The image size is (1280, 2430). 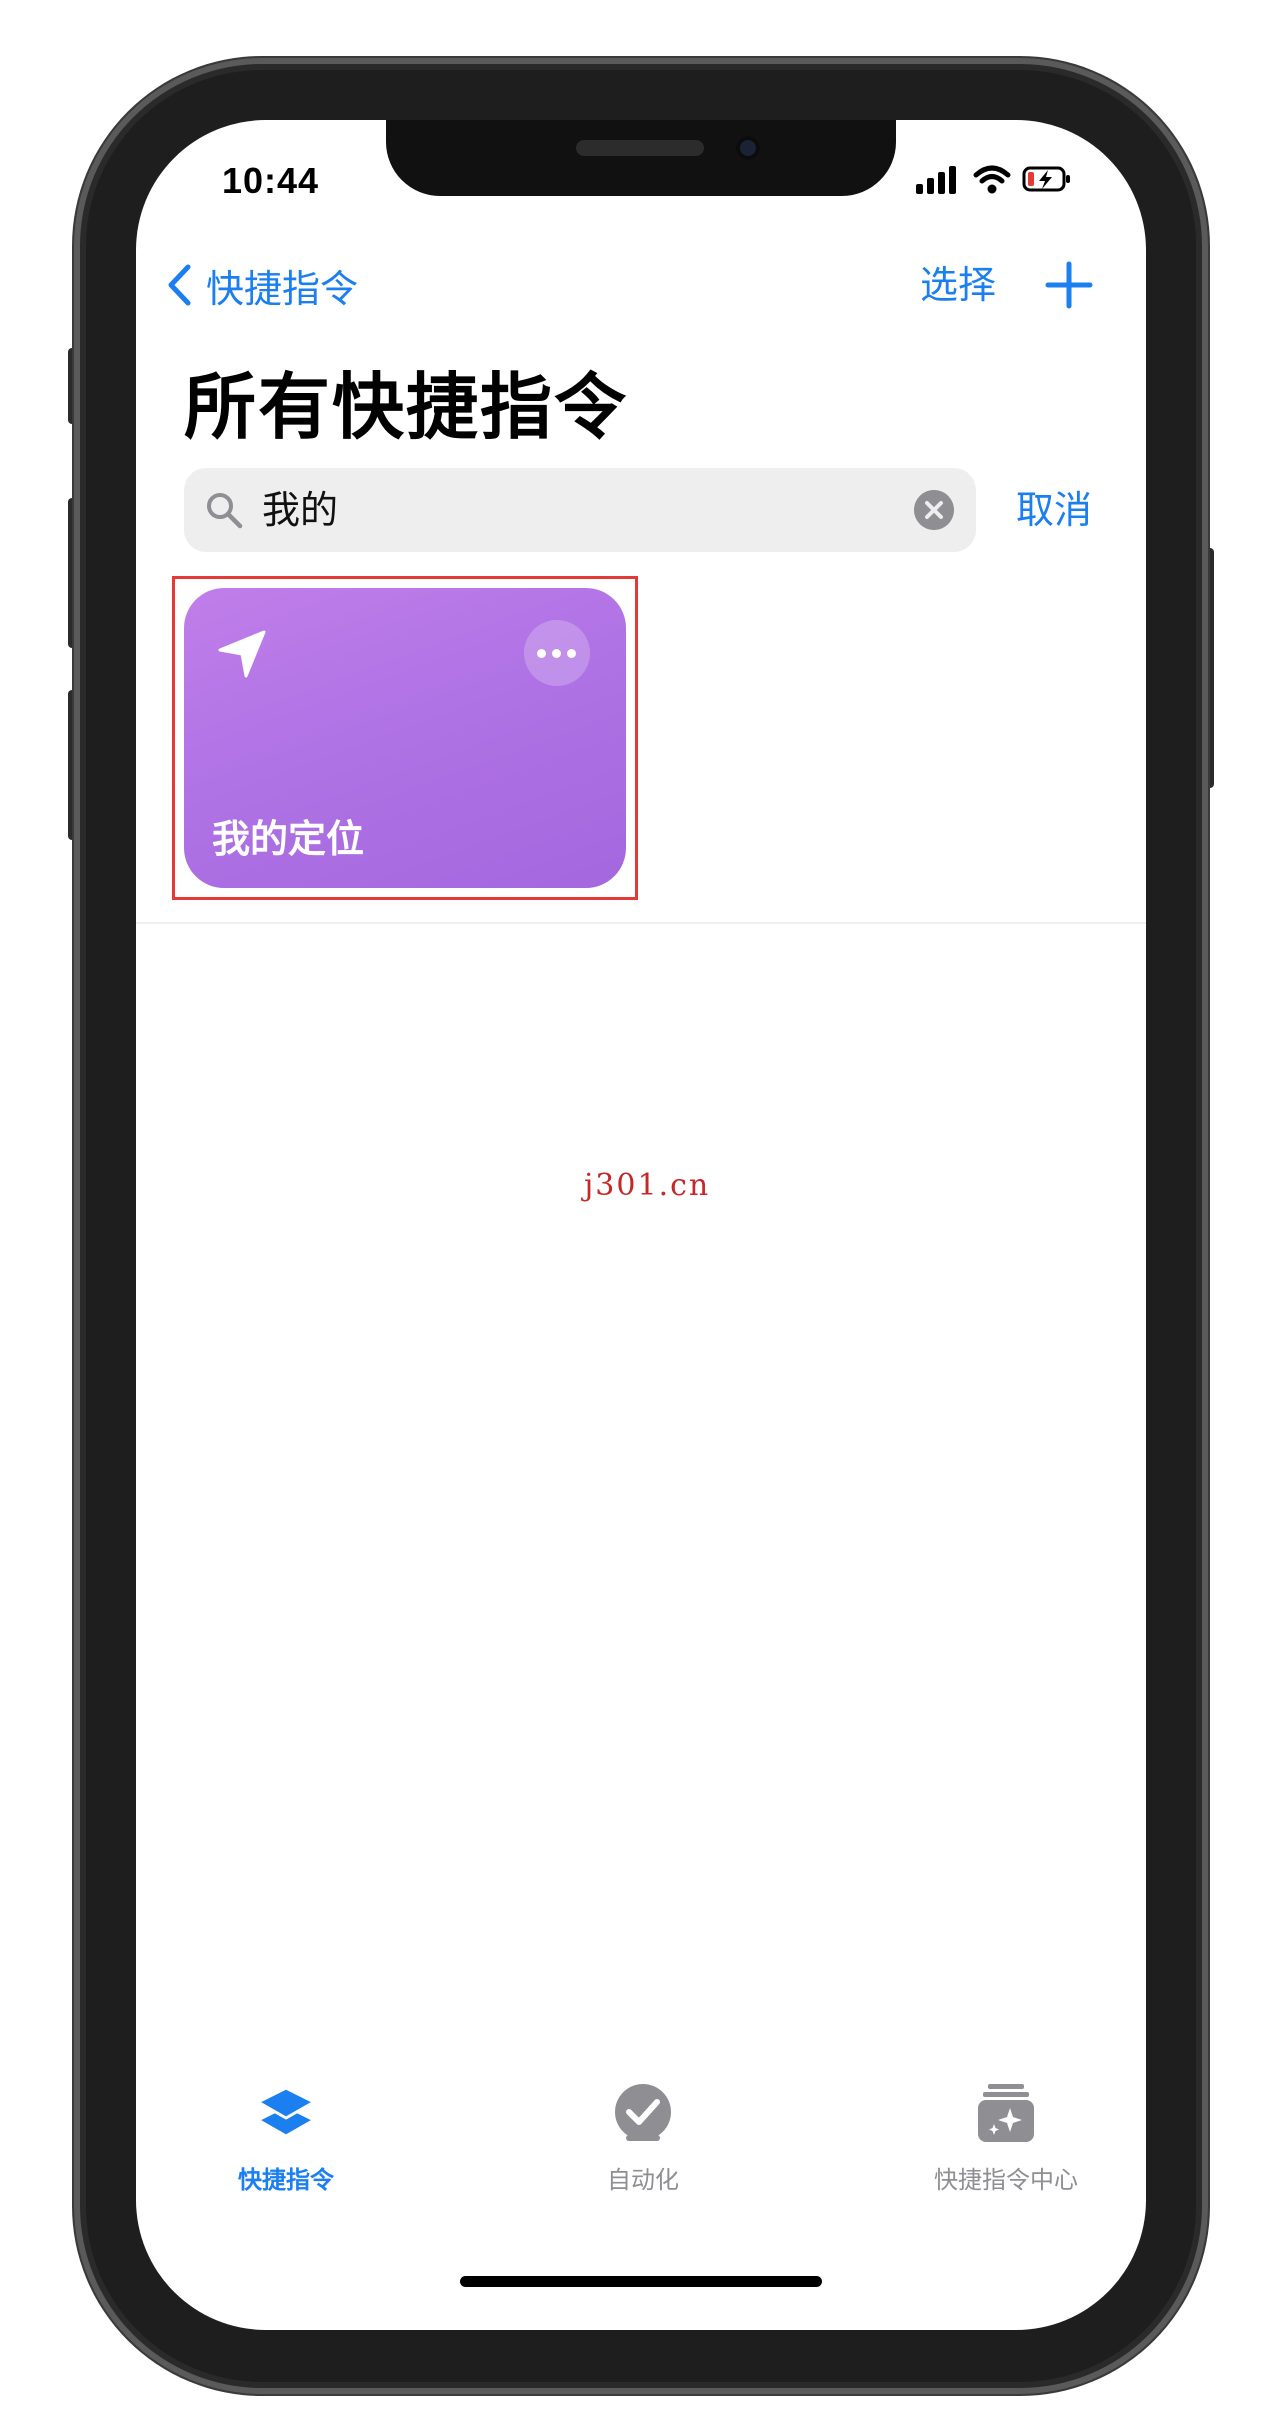 What do you see at coordinates (580, 510) in the screenshot?
I see `search-field: 我的` at bounding box center [580, 510].